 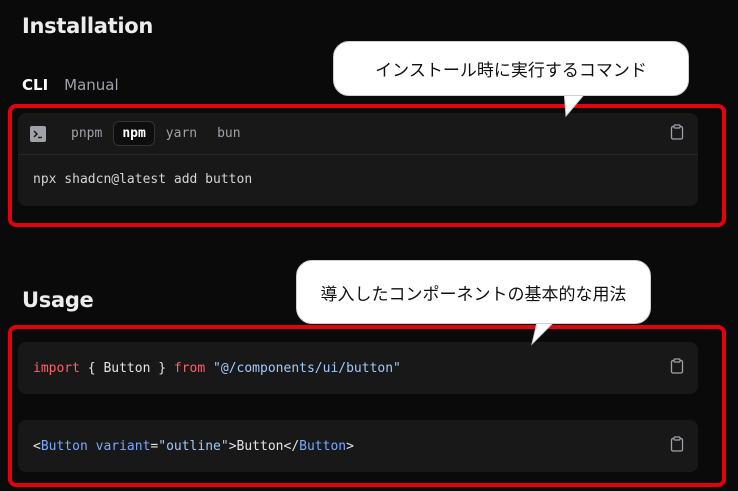 I want to click on callout-install: インストール時に実行するコマンド, so click(x=511, y=68).